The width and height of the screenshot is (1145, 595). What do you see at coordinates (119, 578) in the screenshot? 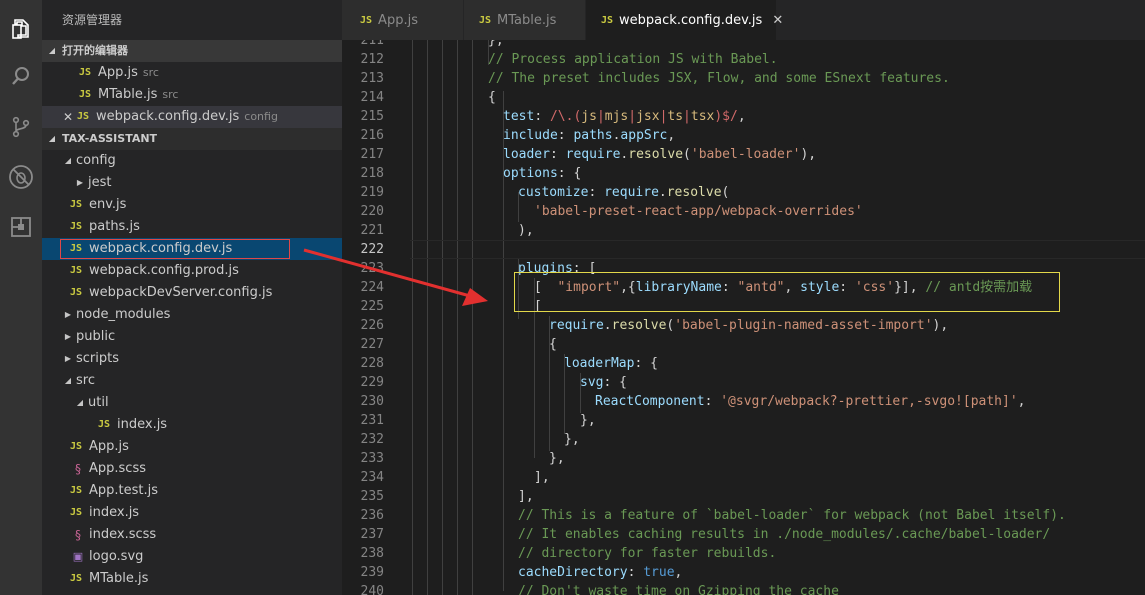
I see `tree-item-label: MTable.js` at bounding box center [119, 578].